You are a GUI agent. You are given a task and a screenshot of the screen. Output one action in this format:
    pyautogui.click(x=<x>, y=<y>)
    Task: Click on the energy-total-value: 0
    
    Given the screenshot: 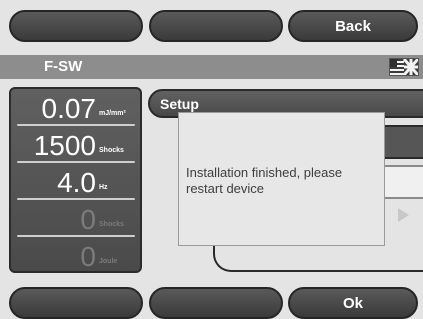 What is the action you would take?
    pyautogui.click(x=88, y=256)
    